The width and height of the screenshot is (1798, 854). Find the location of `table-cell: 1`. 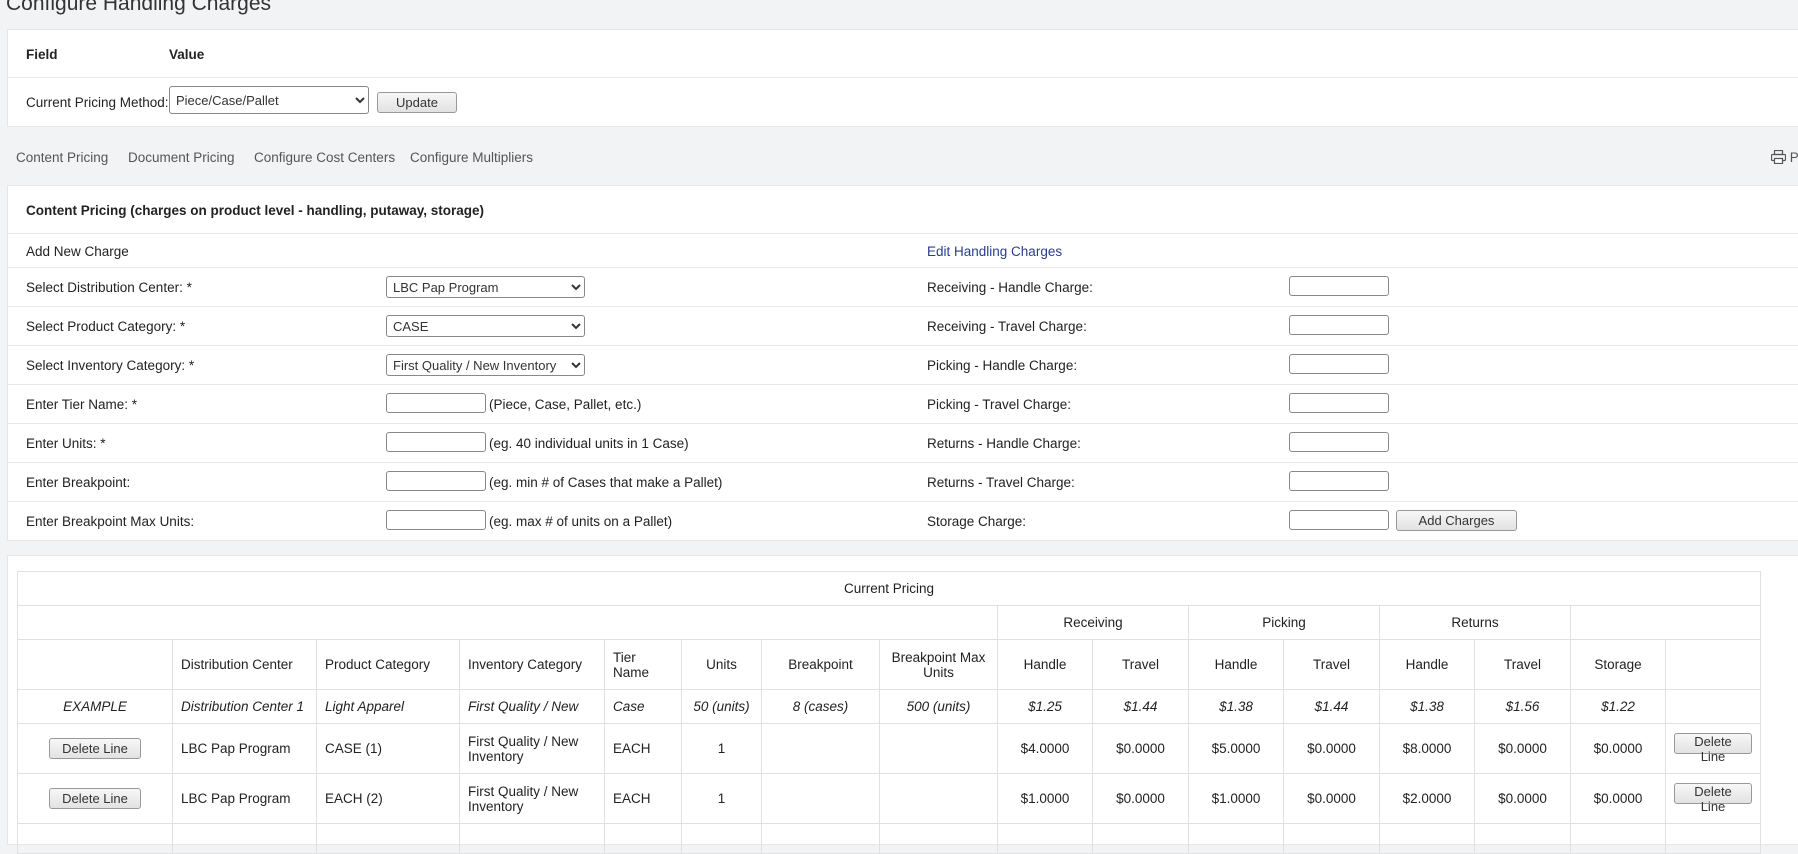

table-cell: 1 is located at coordinates (721, 798).